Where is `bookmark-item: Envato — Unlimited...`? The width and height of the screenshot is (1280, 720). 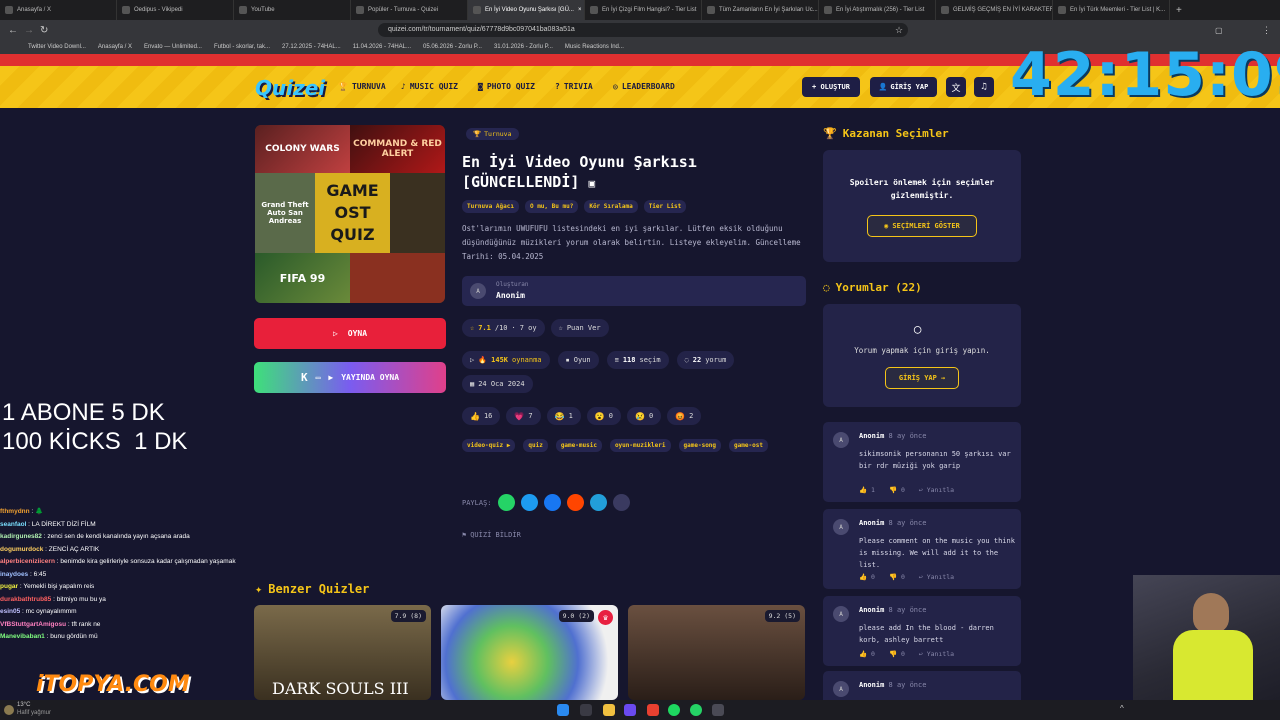 bookmark-item: Envato — Unlimited... is located at coordinates (173, 47).